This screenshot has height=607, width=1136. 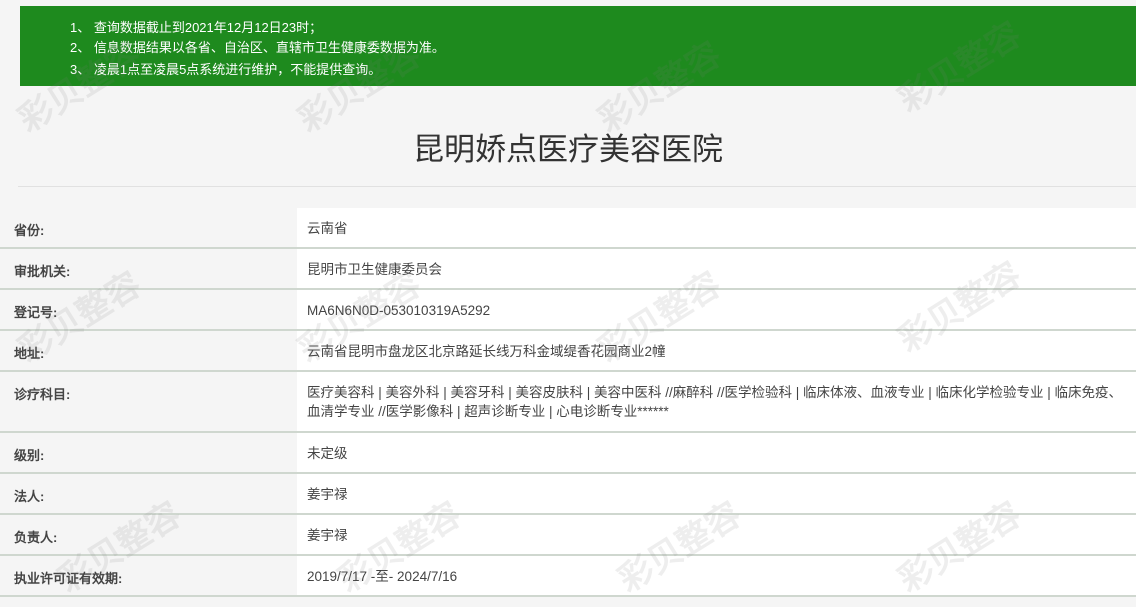 I want to click on approval-authority-value: 昆明市卫生健康委员会, so click(x=716, y=268).